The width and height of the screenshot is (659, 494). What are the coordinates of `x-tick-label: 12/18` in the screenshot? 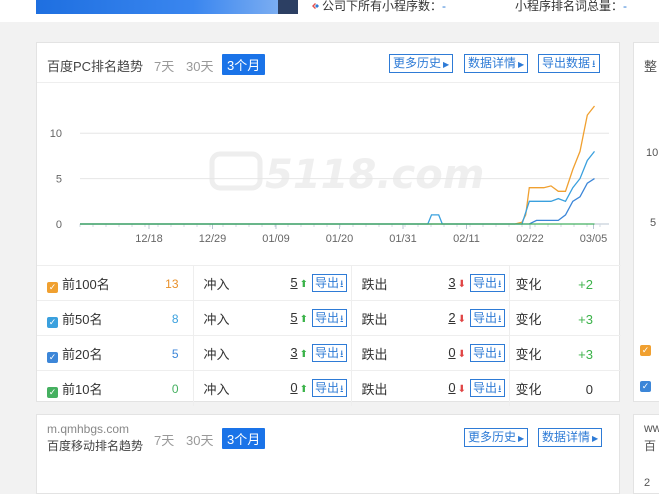 It's located at (149, 239).